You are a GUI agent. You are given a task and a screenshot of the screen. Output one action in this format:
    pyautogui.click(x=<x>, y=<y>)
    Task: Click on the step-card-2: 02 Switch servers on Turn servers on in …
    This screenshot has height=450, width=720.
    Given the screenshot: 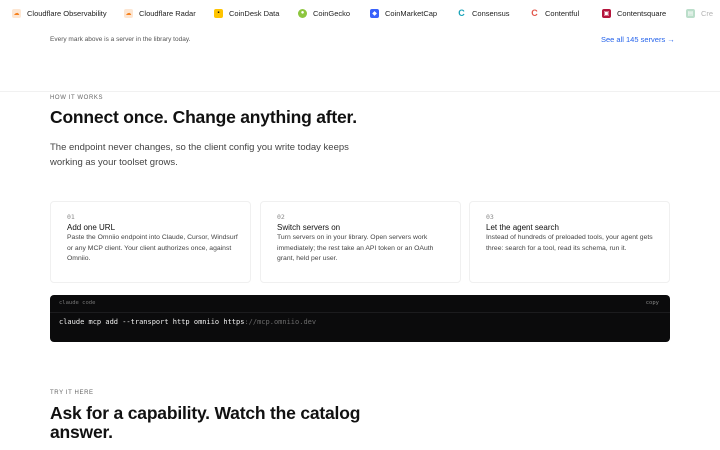 What is the action you would take?
    pyautogui.click(x=360, y=242)
    